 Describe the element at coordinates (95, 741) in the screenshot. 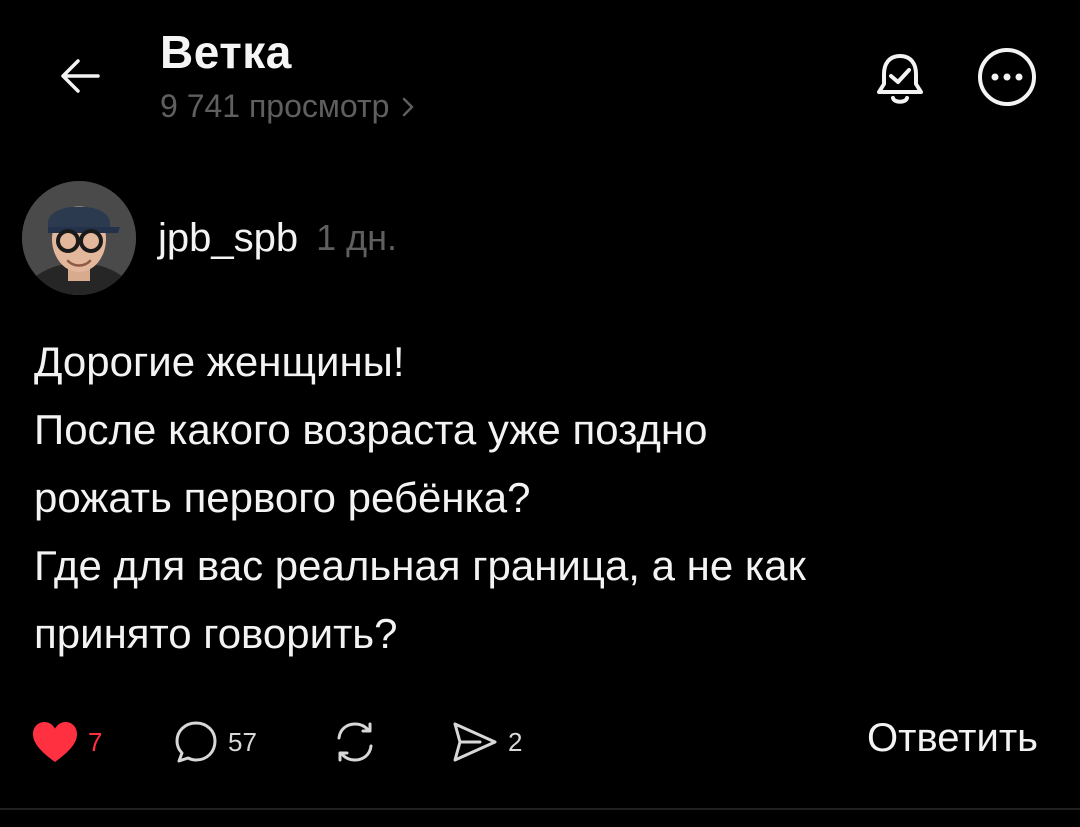

I see `like-count: 7` at that location.